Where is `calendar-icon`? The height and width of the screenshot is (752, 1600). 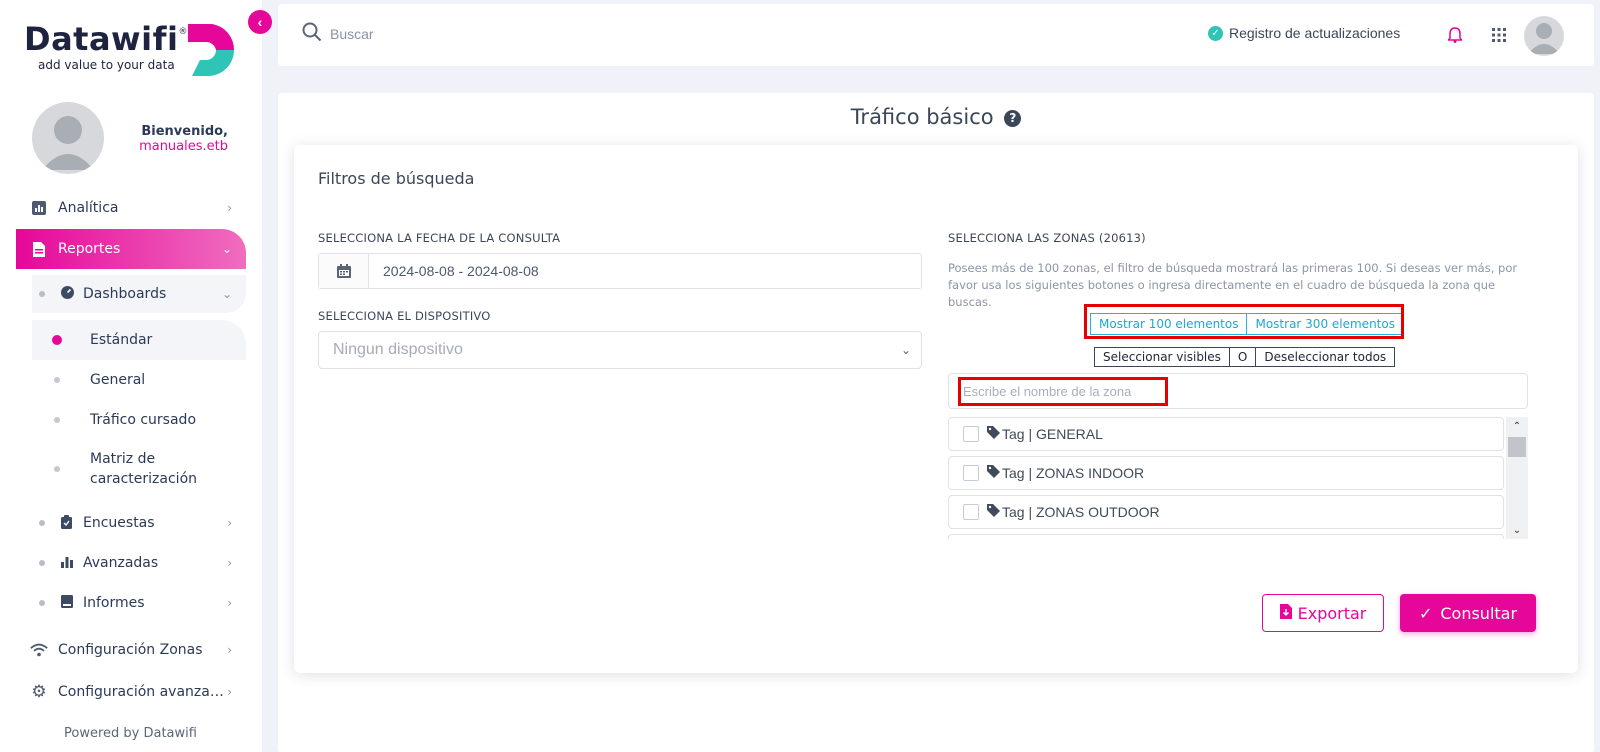
calendar-icon is located at coordinates (344, 271).